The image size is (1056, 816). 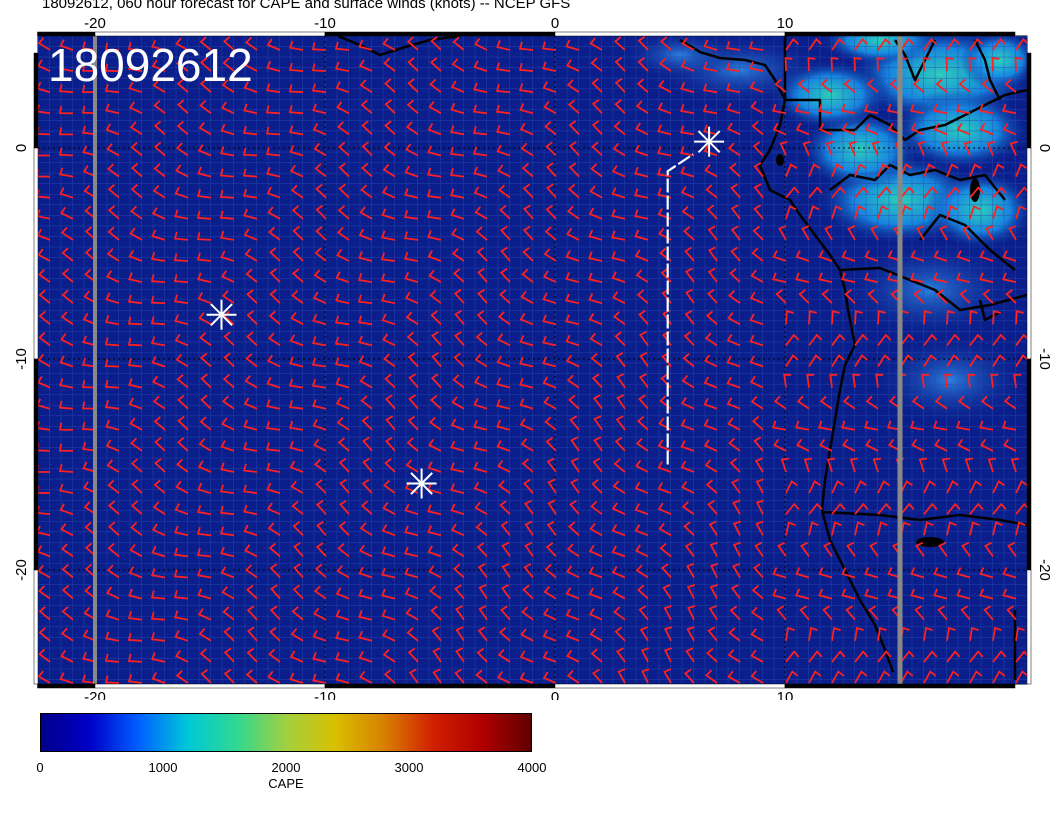 I want to click on x-tick-bottom: -10, so click(x=325, y=694).